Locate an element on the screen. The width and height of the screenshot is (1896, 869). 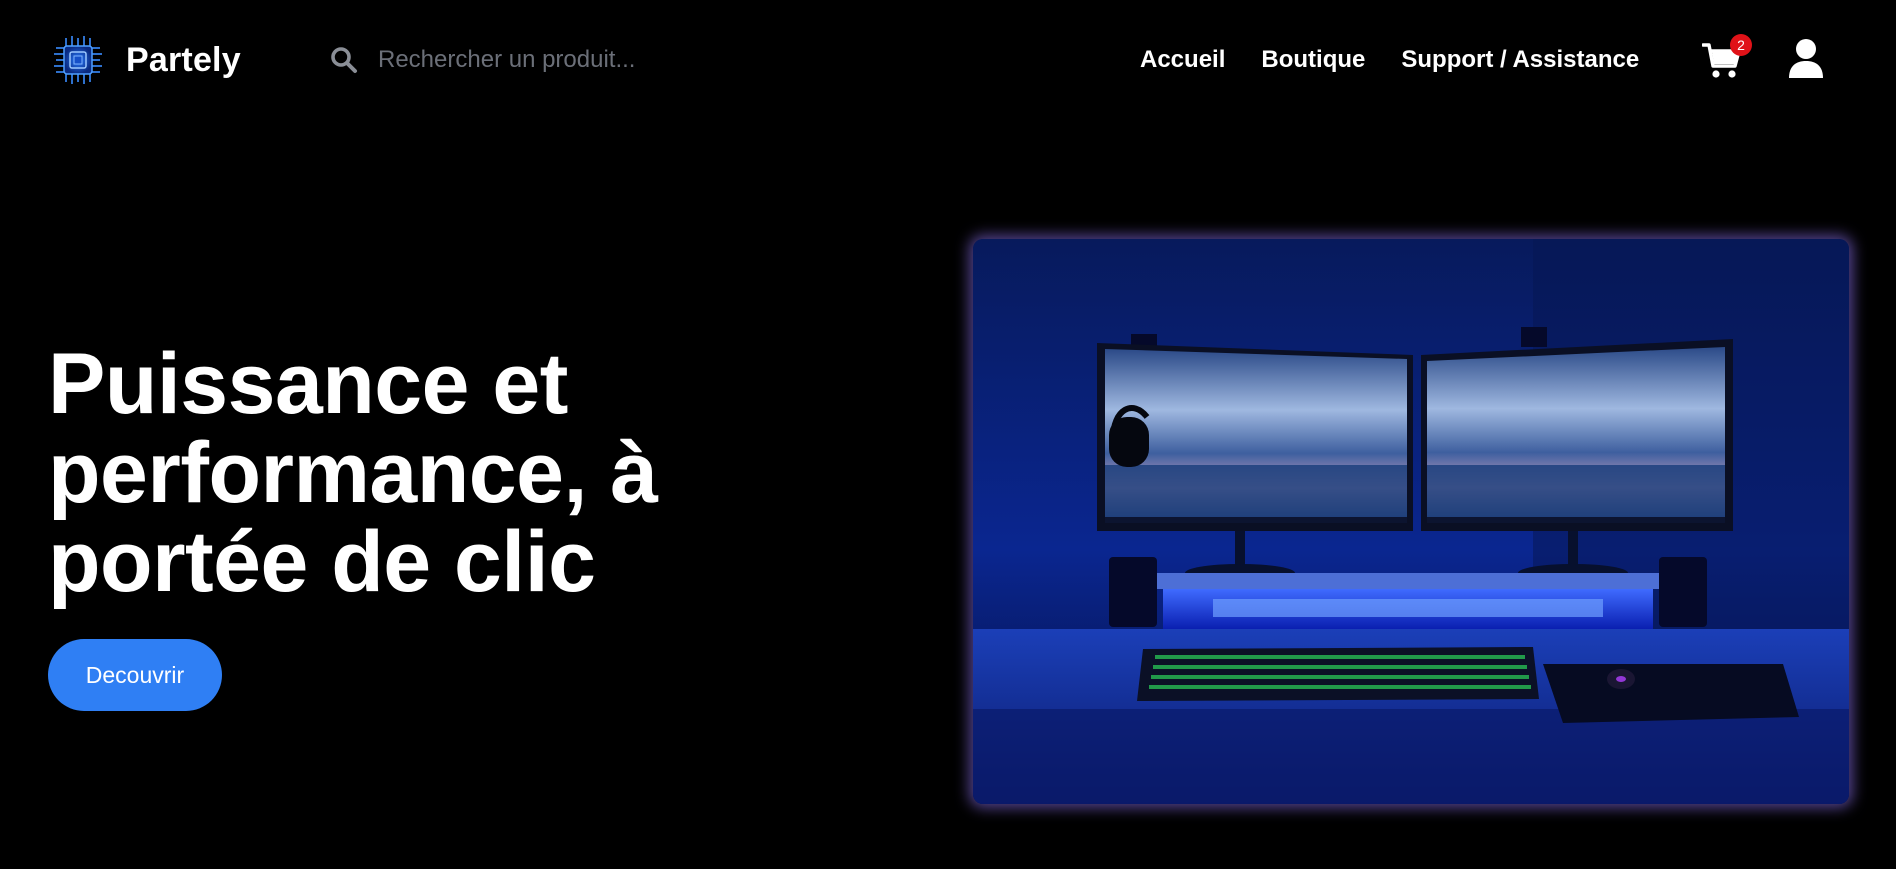
logo-link: Partely is located at coordinates (146, 60).